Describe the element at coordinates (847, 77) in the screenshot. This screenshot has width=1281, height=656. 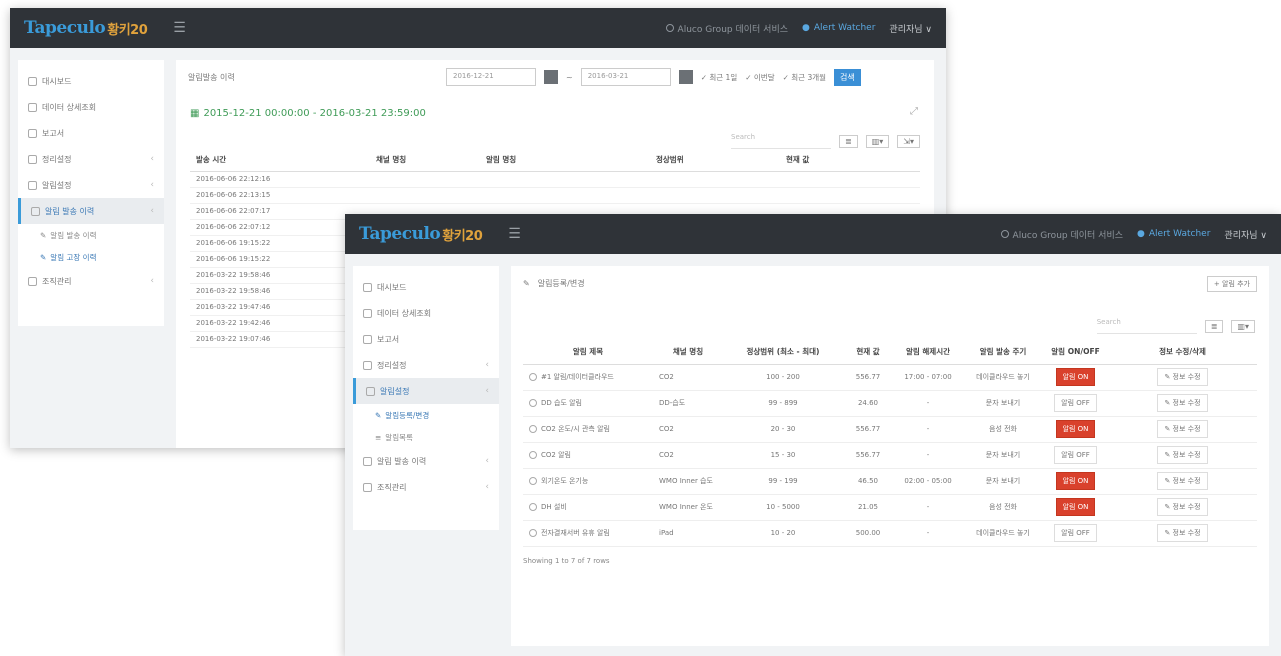
I see `search-button: 검색` at that location.